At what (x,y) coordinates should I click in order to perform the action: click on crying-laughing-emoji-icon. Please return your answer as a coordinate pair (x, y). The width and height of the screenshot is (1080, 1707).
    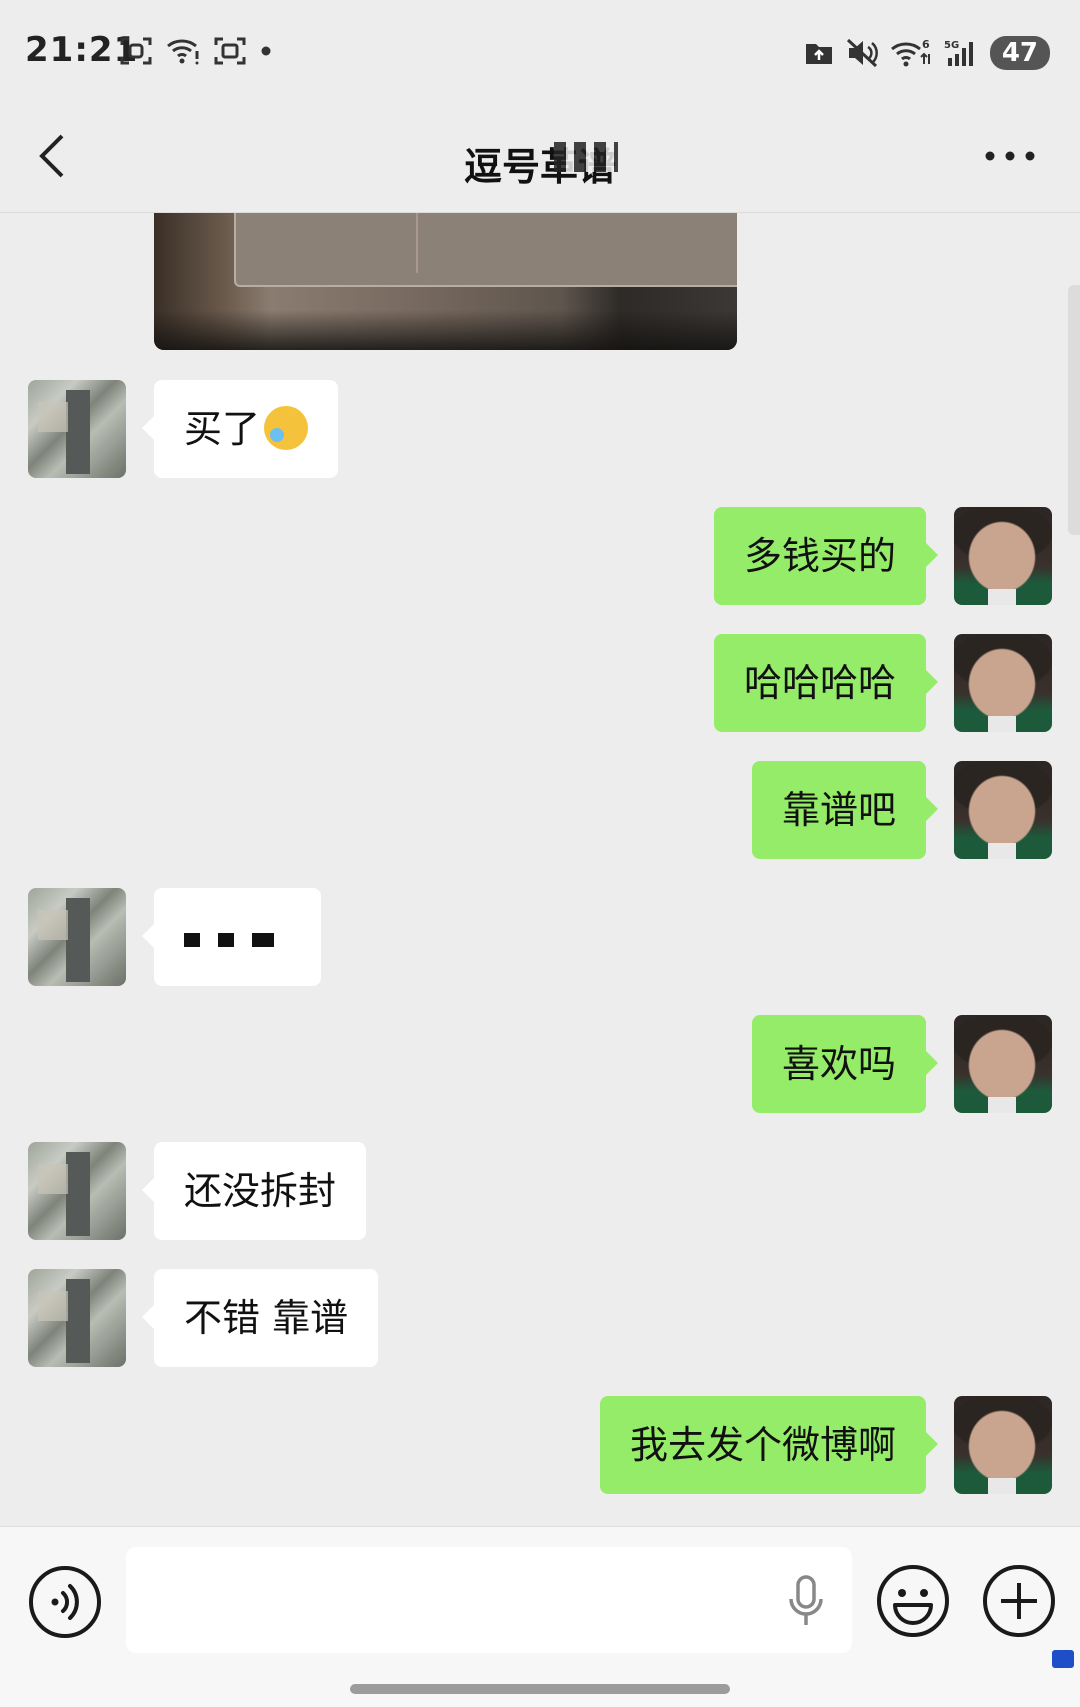
    Looking at the image, I should click on (286, 427).